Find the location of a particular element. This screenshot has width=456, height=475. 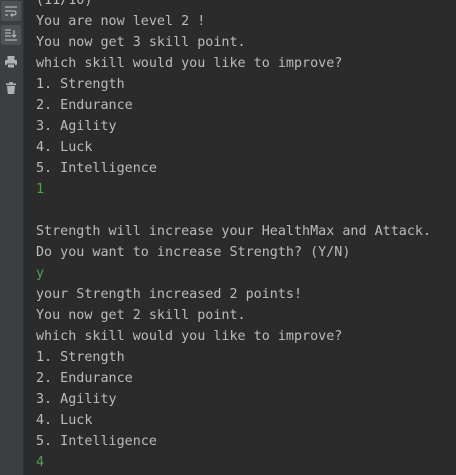

console-output-line: (11/10) is located at coordinates (64, 4).